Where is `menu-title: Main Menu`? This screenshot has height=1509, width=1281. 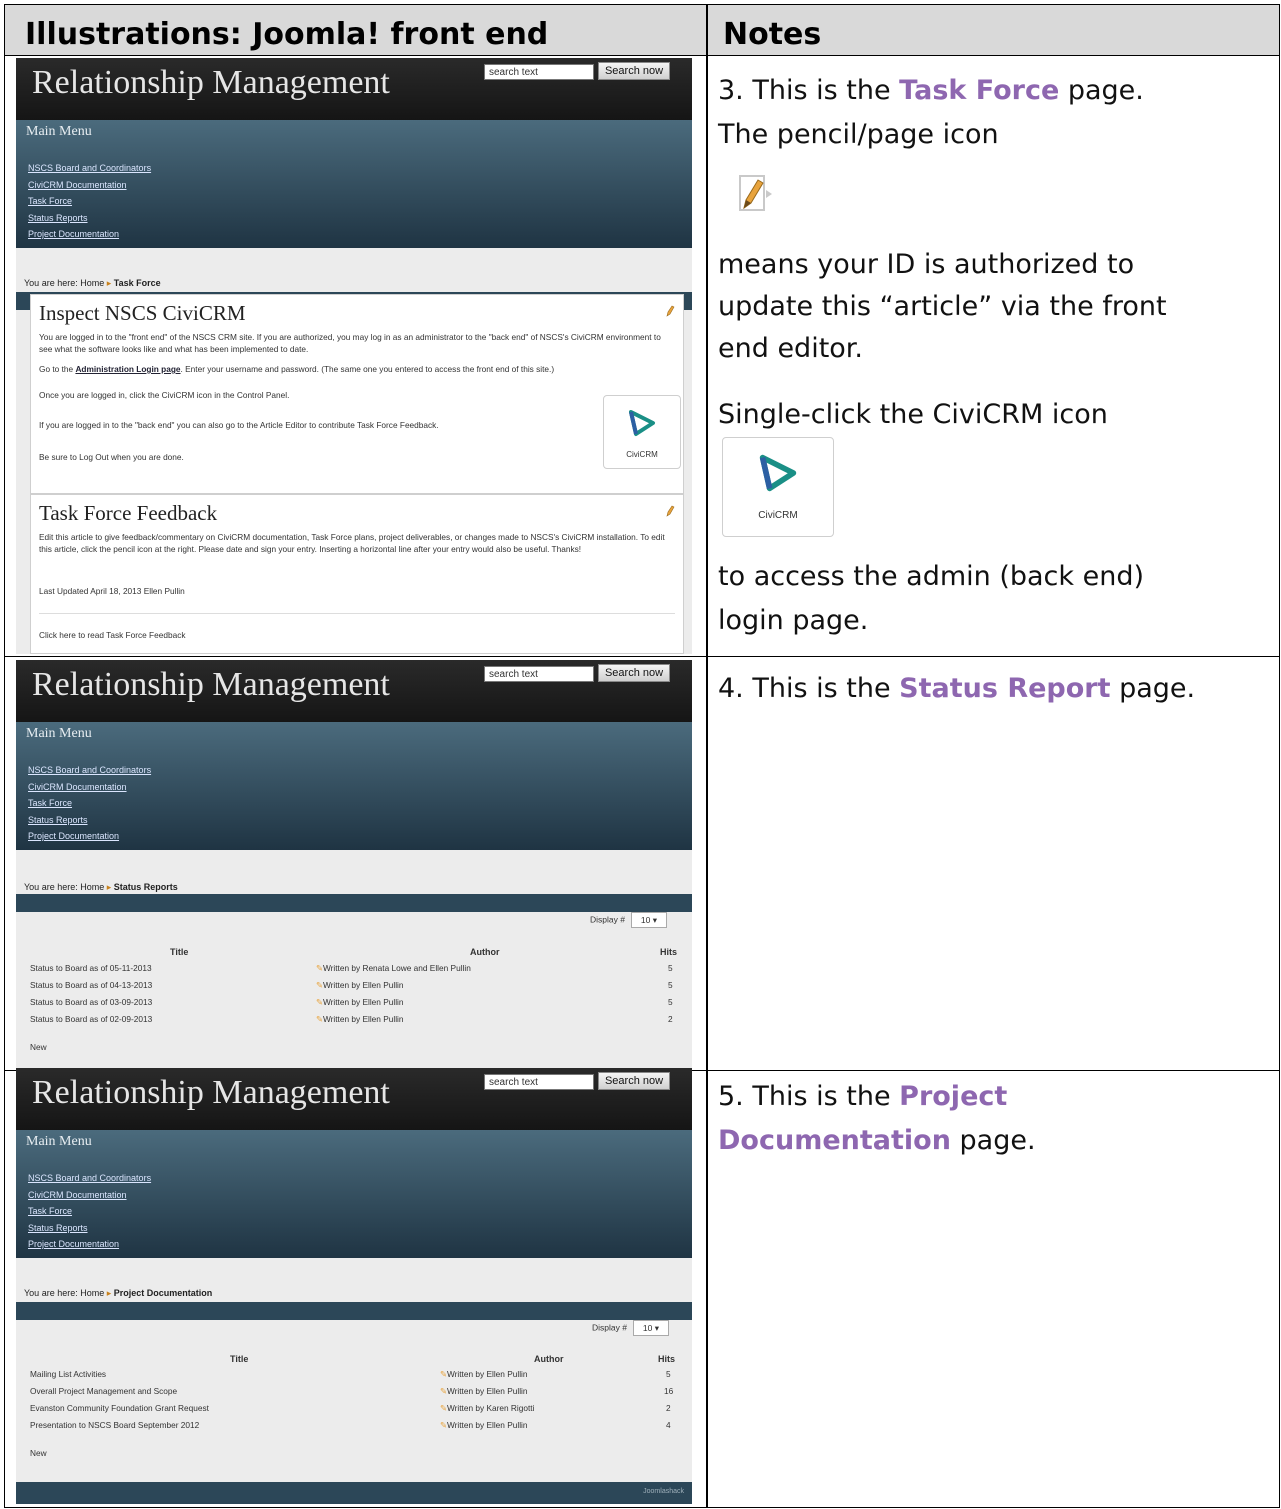
menu-title: Main Menu is located at coordinates (59, 733).